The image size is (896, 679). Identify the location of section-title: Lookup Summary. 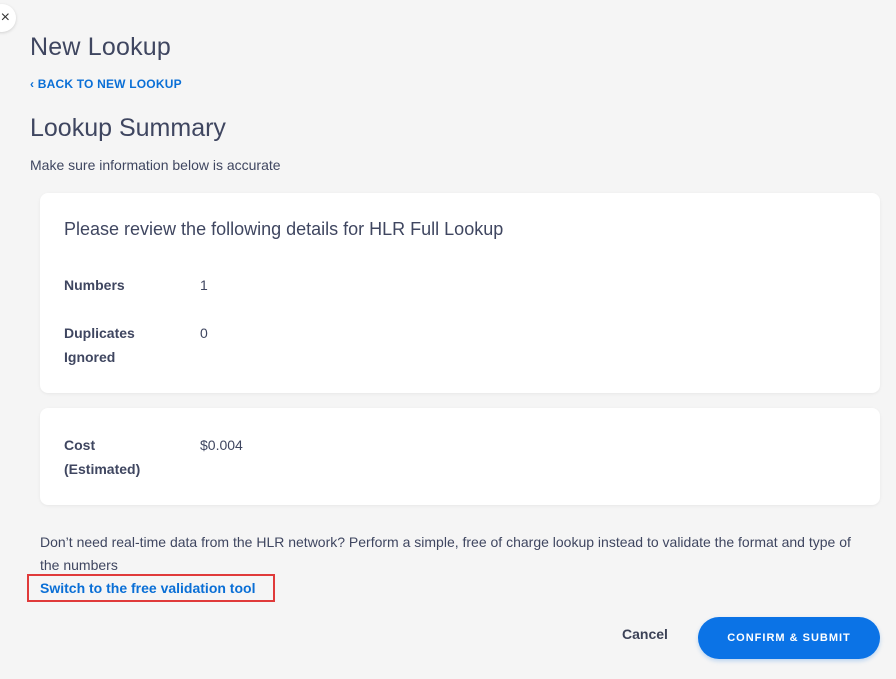
(128, 128).